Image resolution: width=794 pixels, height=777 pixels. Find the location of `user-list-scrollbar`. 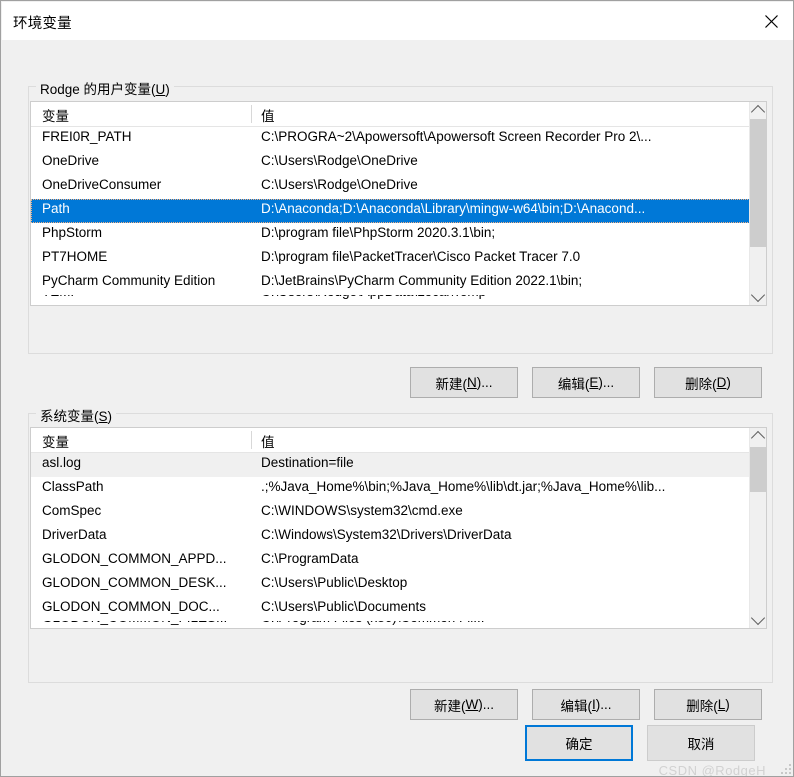

user-list-scrollbar is located at coordinates (757, 203).